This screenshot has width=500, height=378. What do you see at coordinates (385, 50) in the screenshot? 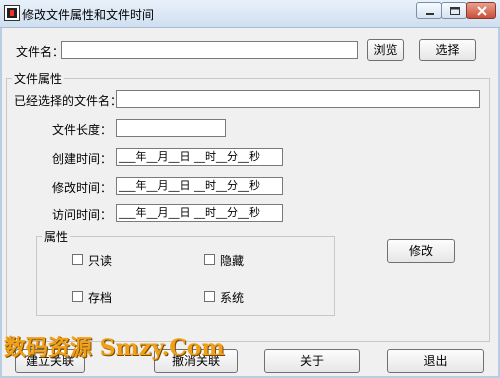
I see `browse-button: 浏览` at bounding box center [385, 50].